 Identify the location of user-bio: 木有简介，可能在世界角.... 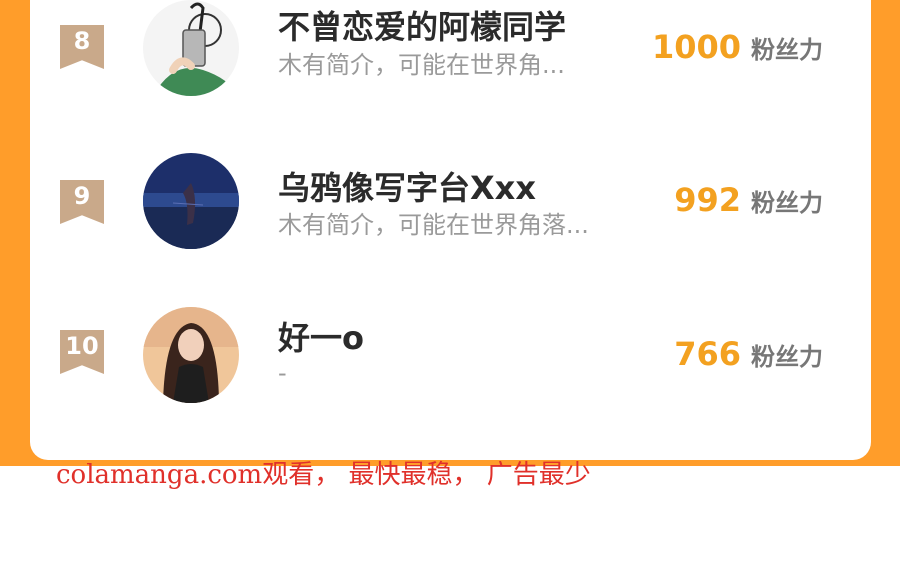
(421, 65).